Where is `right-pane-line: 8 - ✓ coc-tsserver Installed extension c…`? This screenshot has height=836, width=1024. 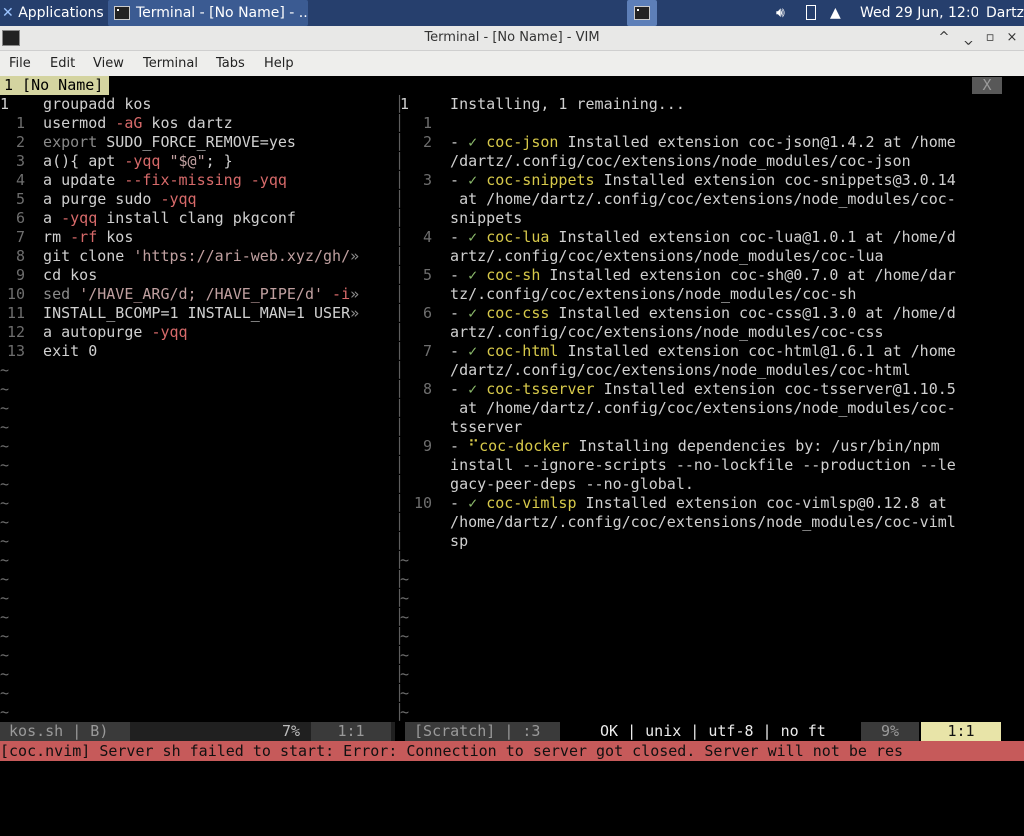 right-pane-line: 8 - ✓ coc-tsserver Installed extension c… is located at coordinates (710, 389).